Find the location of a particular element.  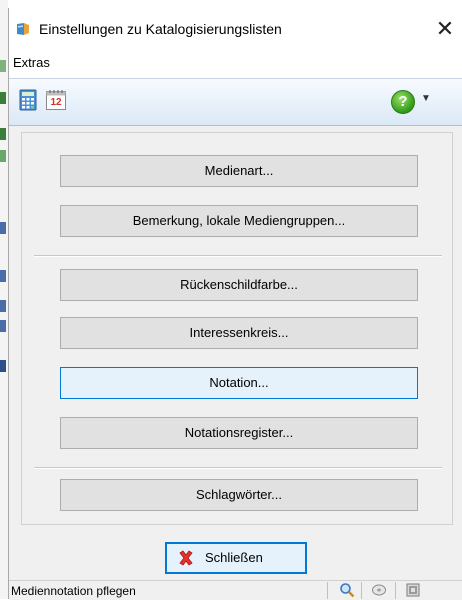

menu-bar: Extras is located at coordinates (235, 63).